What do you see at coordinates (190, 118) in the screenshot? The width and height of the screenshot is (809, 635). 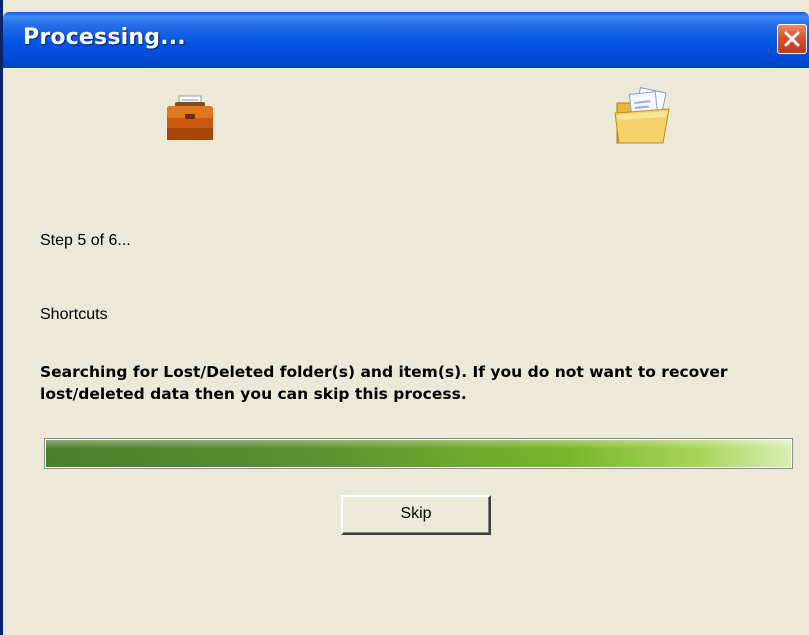 I see `briefcase-icon` at bounding box center [190, 118].